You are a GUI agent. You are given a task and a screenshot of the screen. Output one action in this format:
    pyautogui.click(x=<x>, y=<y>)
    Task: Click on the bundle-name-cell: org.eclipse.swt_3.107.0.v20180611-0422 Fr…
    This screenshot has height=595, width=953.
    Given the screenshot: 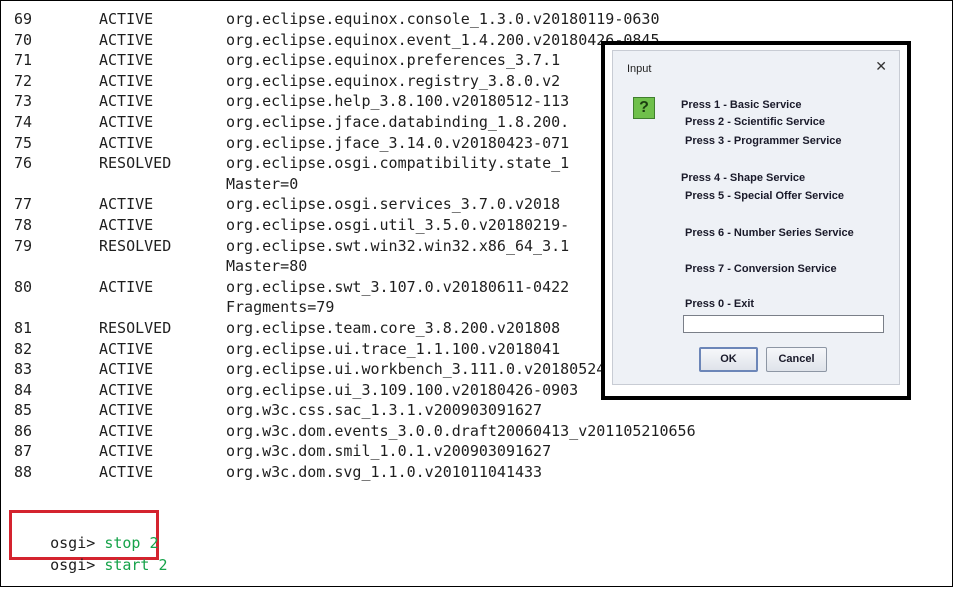 What is the action you would take?
    pyautogui.click(x=397, y=297)
    